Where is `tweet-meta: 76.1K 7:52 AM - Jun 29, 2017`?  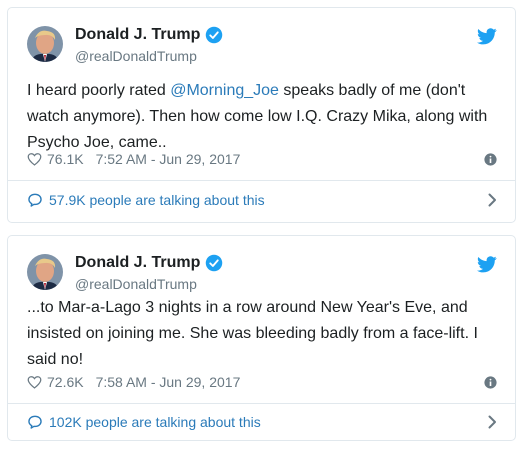
tweet-meta: 76.1K 7:52 AM - Jun 29, 2017 is located at coordinates (262, 159).